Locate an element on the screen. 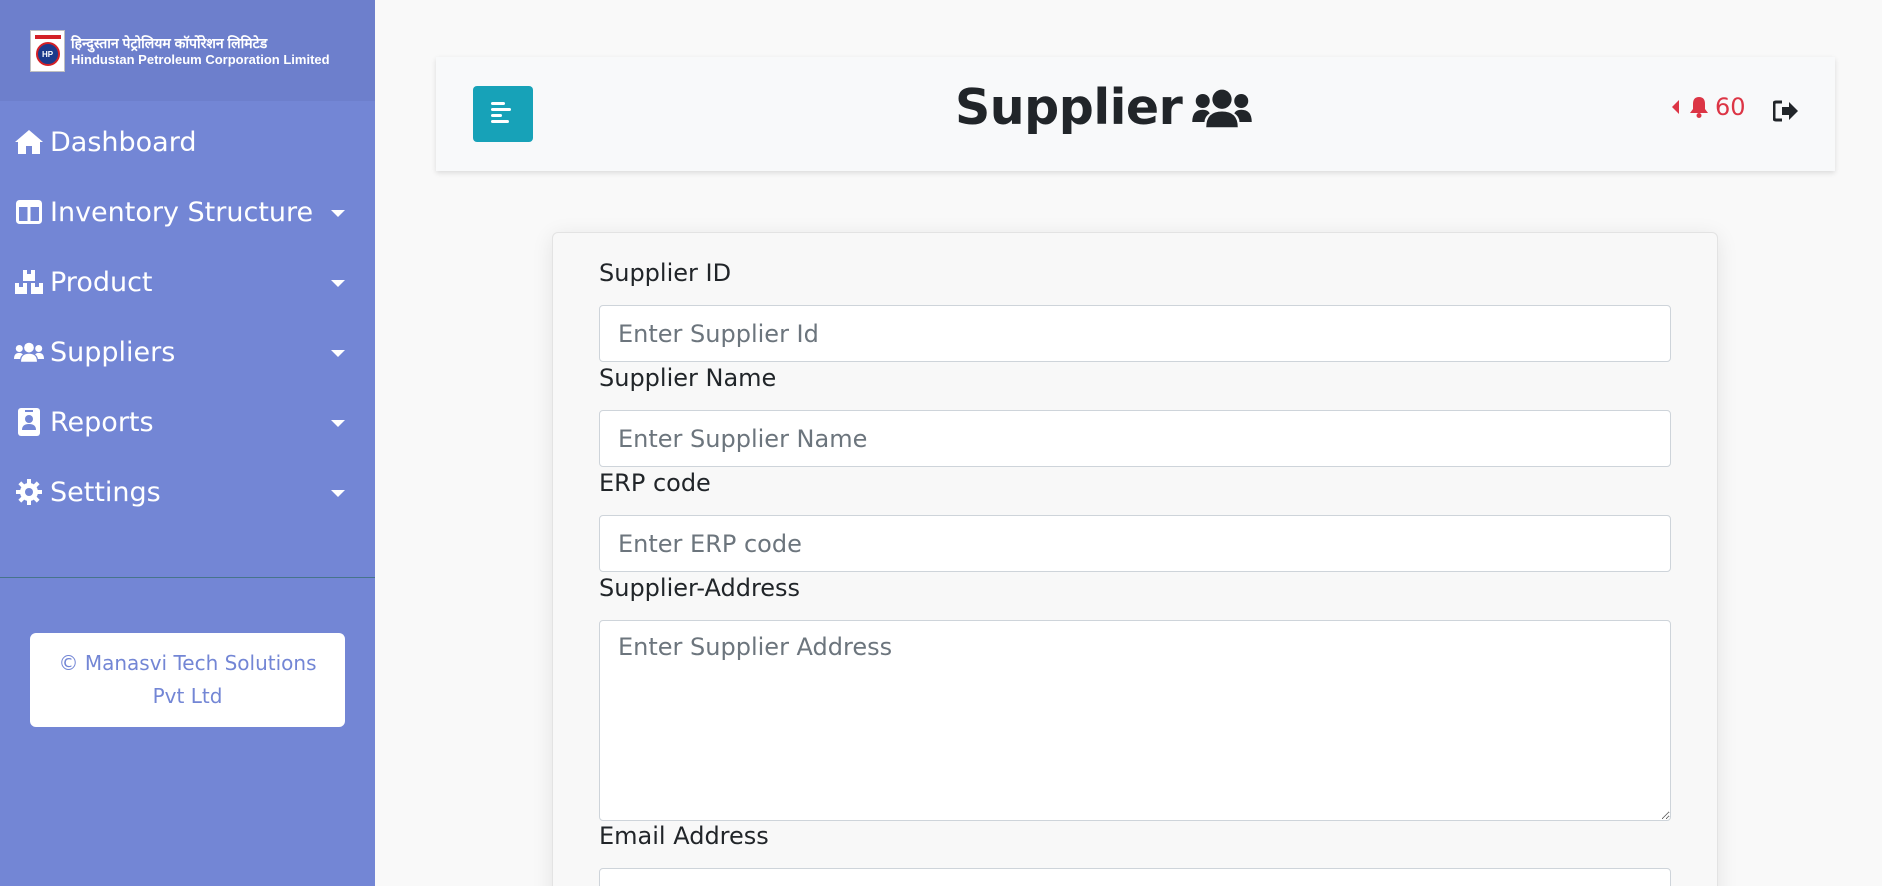  columns-icon is located at coordinates (29, 212).